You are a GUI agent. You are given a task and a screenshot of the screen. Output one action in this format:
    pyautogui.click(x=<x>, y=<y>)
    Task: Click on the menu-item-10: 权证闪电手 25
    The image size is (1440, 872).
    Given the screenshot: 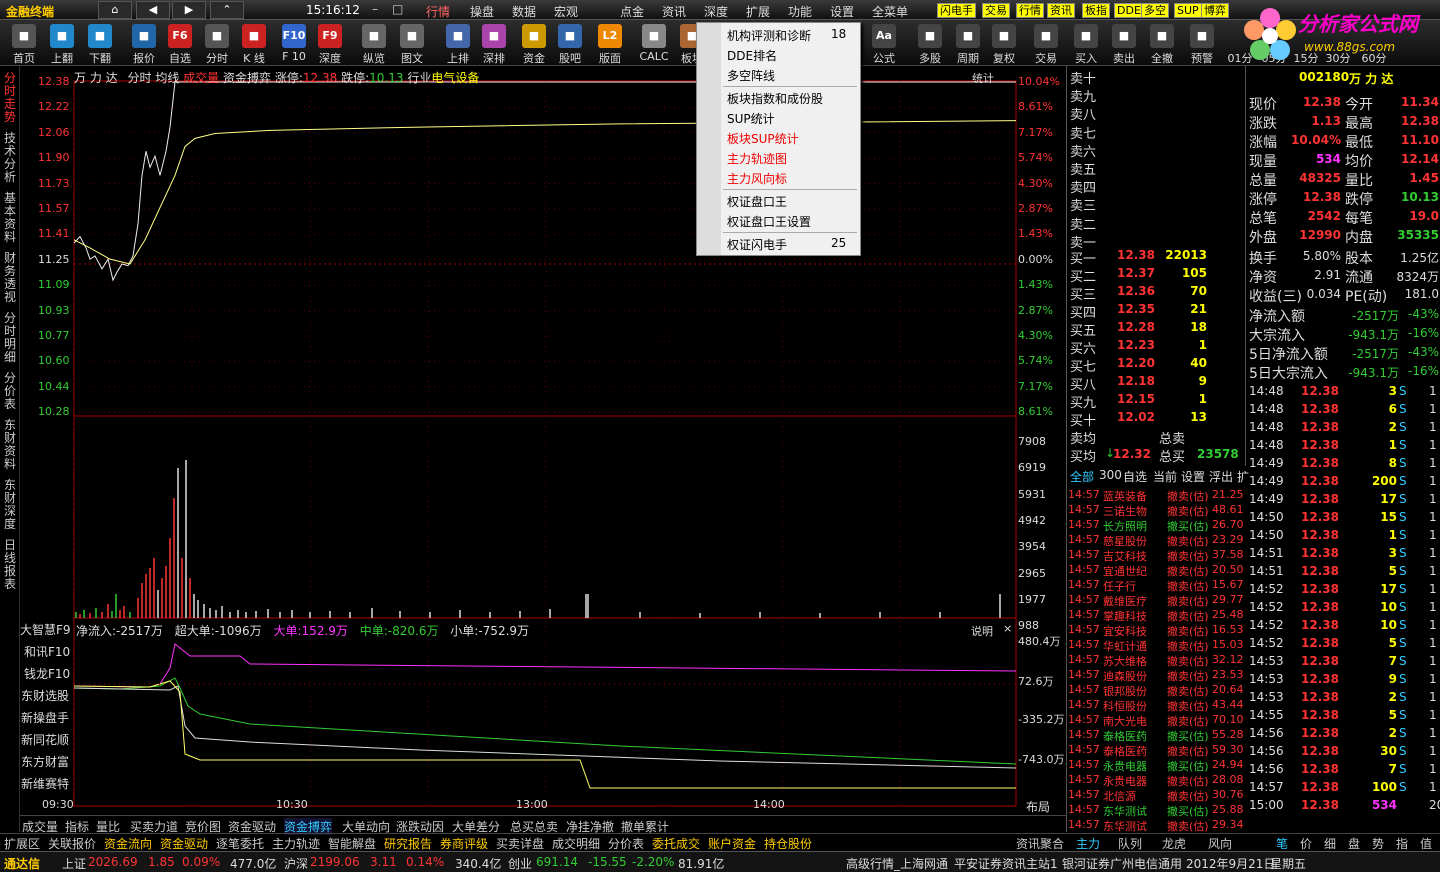 What is the action you would take?
    pyautogui.click(x=786, y=244)
    